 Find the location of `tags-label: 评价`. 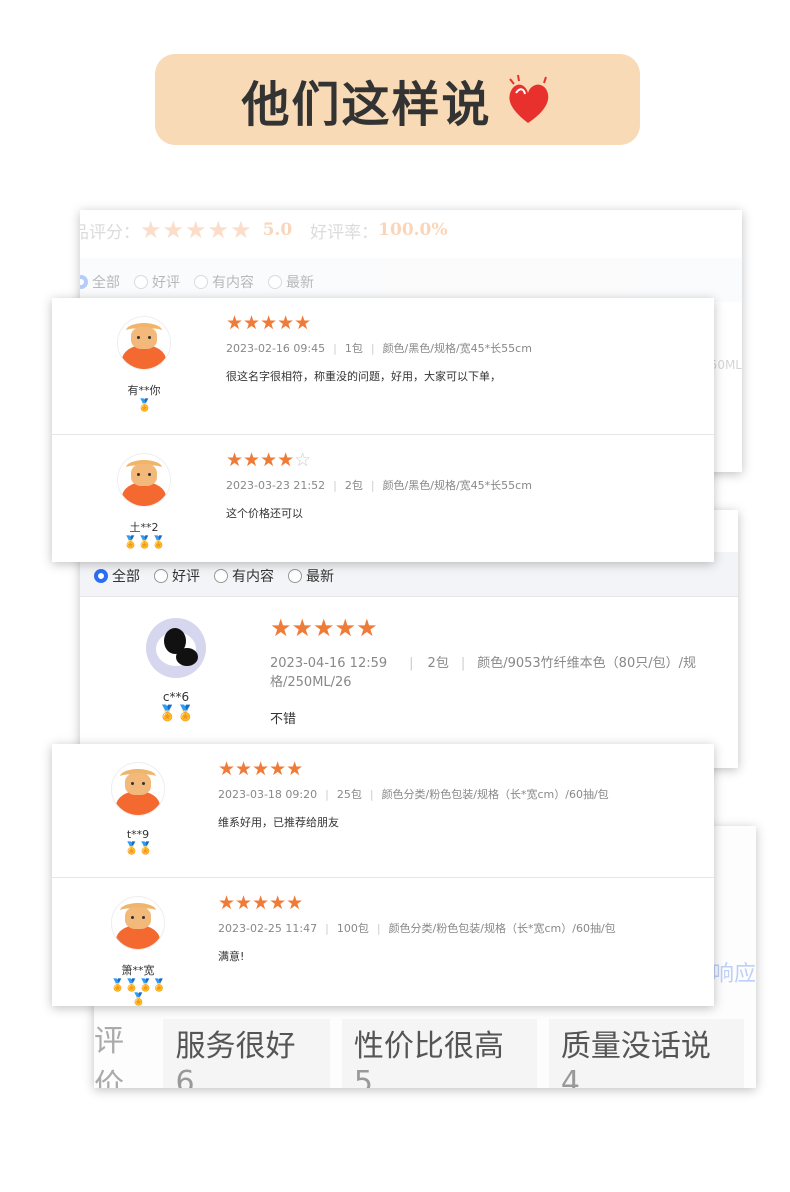

tags-label: 评价 is located at coordinates (109, 1056).